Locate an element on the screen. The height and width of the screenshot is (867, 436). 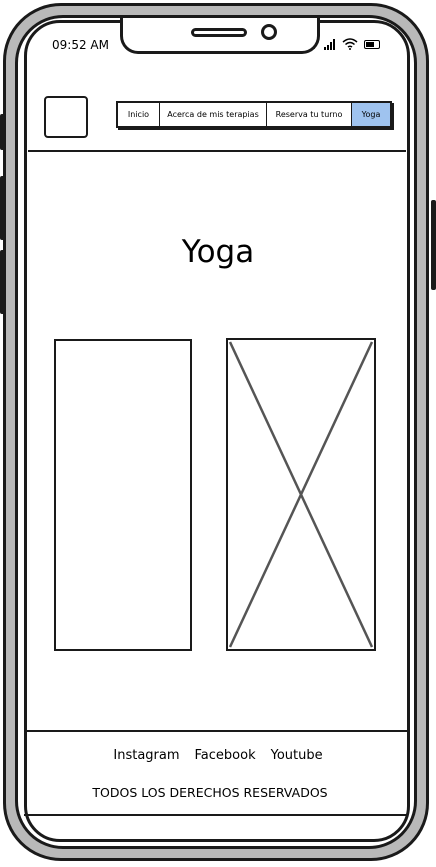
link-instagram: Instagram is located at coordinates (146, 755).